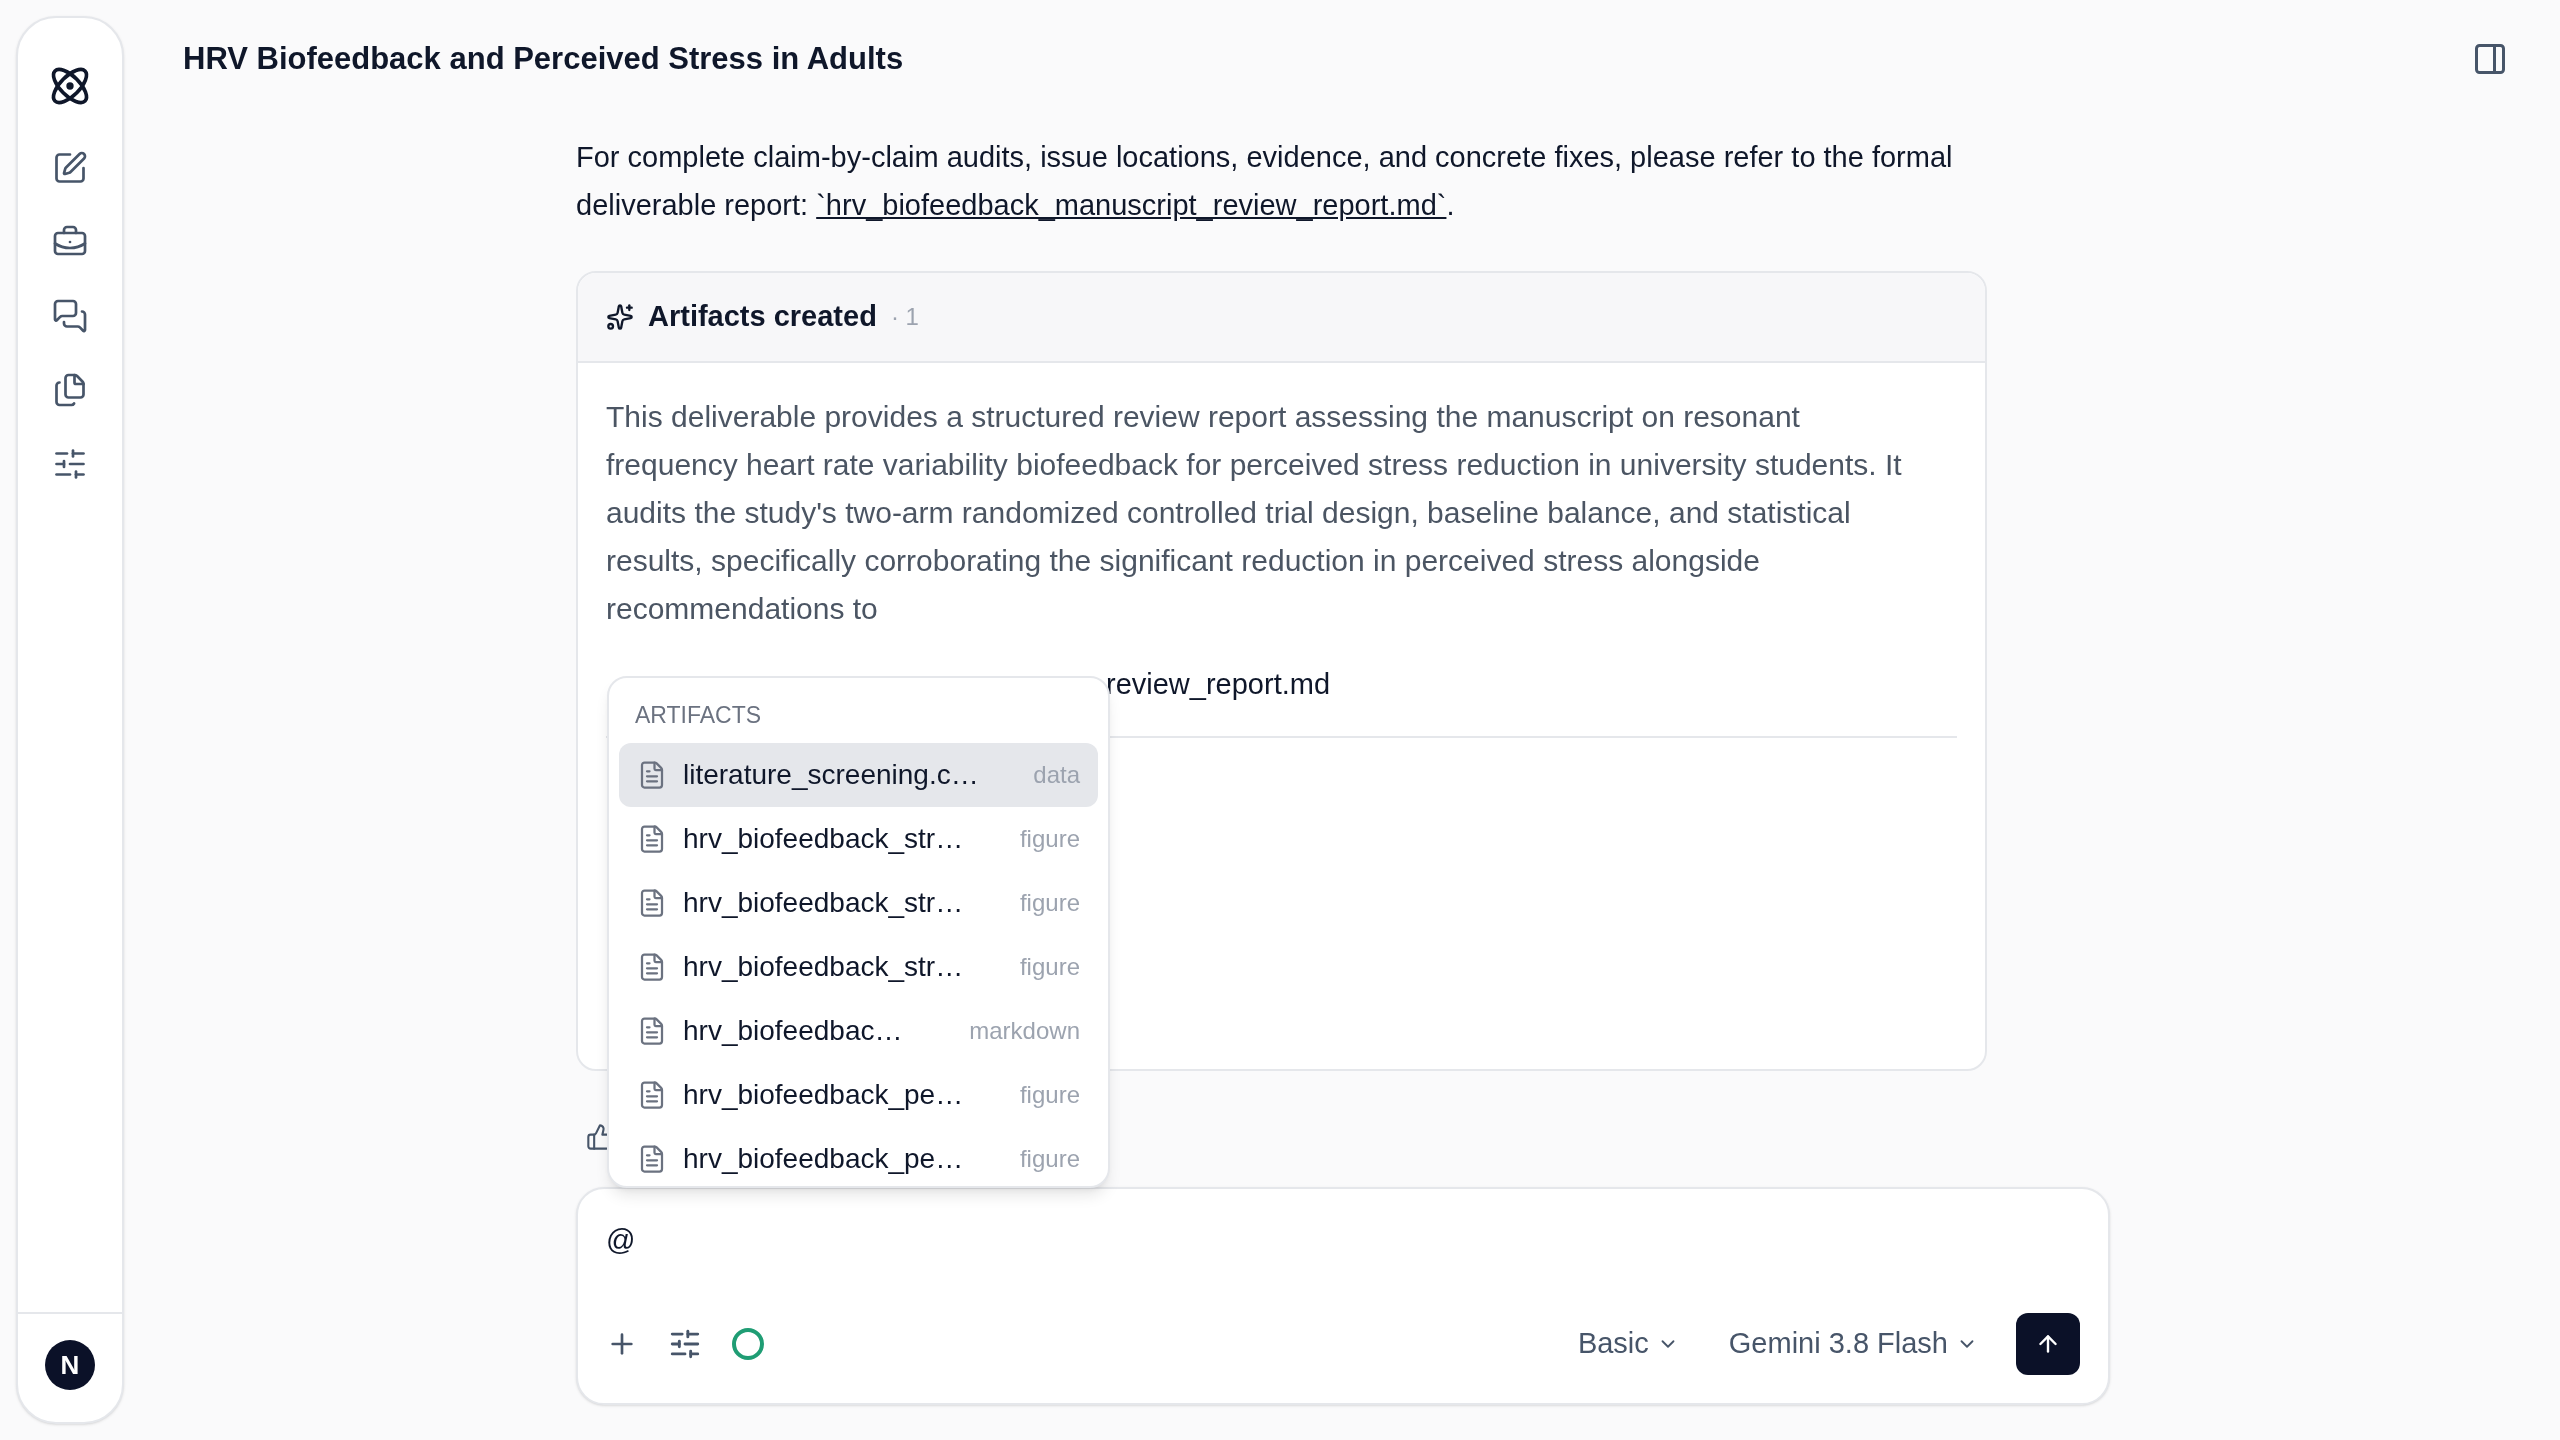 The image size is (2560, 1440). I want to click on message-paragraph: For complete claim-by-claim audits, issue locations, evidence, and concrete fixes, please refer to the formal deliverable report: `hrv_biofeedback_manuscript_review_report.md`., so click(1265, 181).